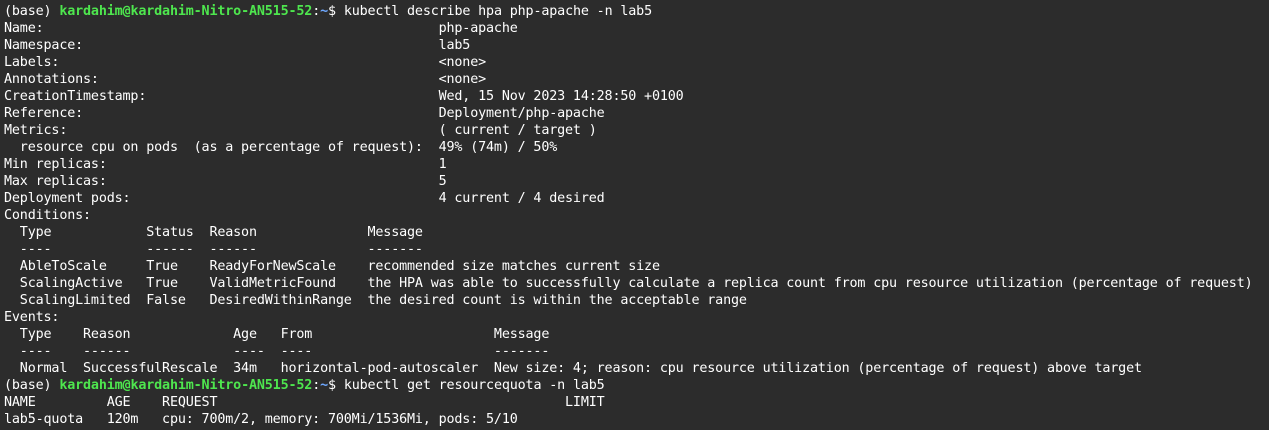  I want to click on output-line: Events:, so click(32, 317).